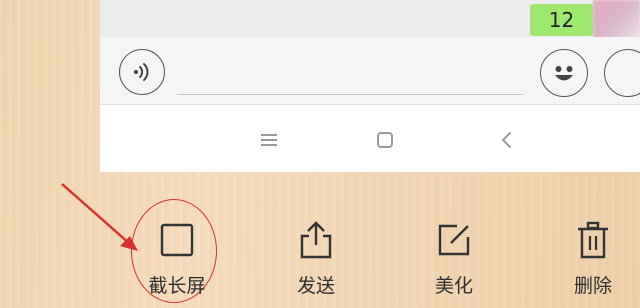 The image size is (640, 308). I want to click on share-upload-icon, so click(316, 240).